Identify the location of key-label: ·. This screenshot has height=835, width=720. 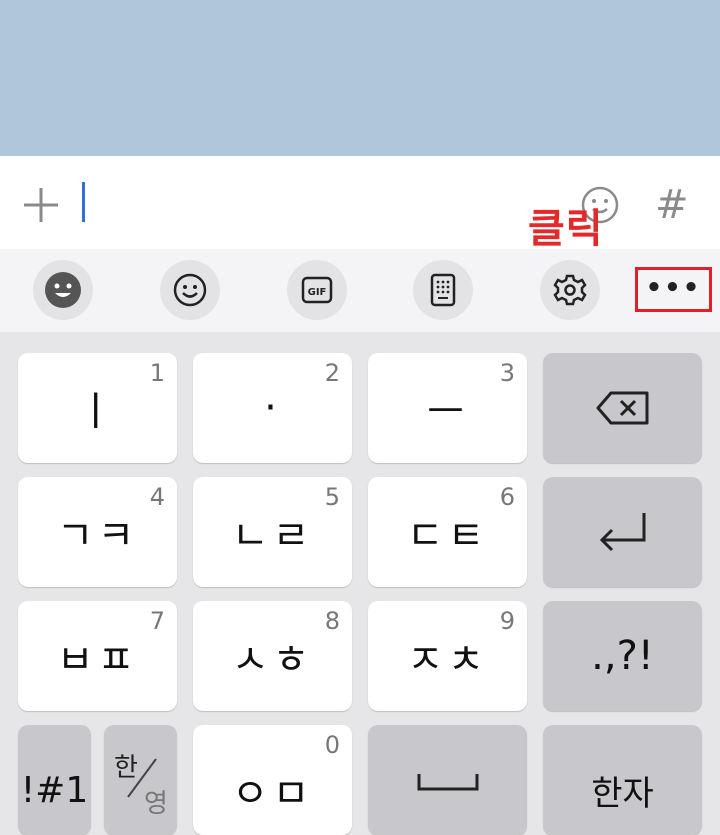
(272, 408).